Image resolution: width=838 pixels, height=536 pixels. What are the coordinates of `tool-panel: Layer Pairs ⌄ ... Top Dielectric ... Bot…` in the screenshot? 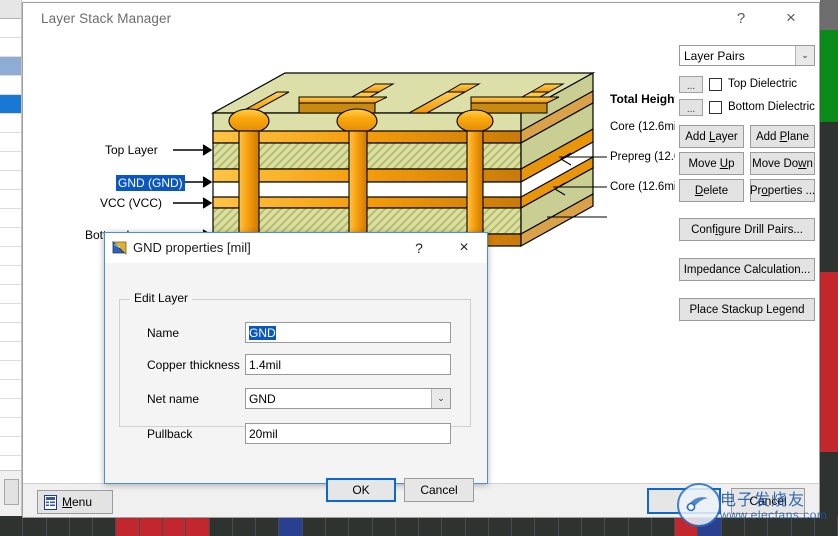 It's located at (747, 260).